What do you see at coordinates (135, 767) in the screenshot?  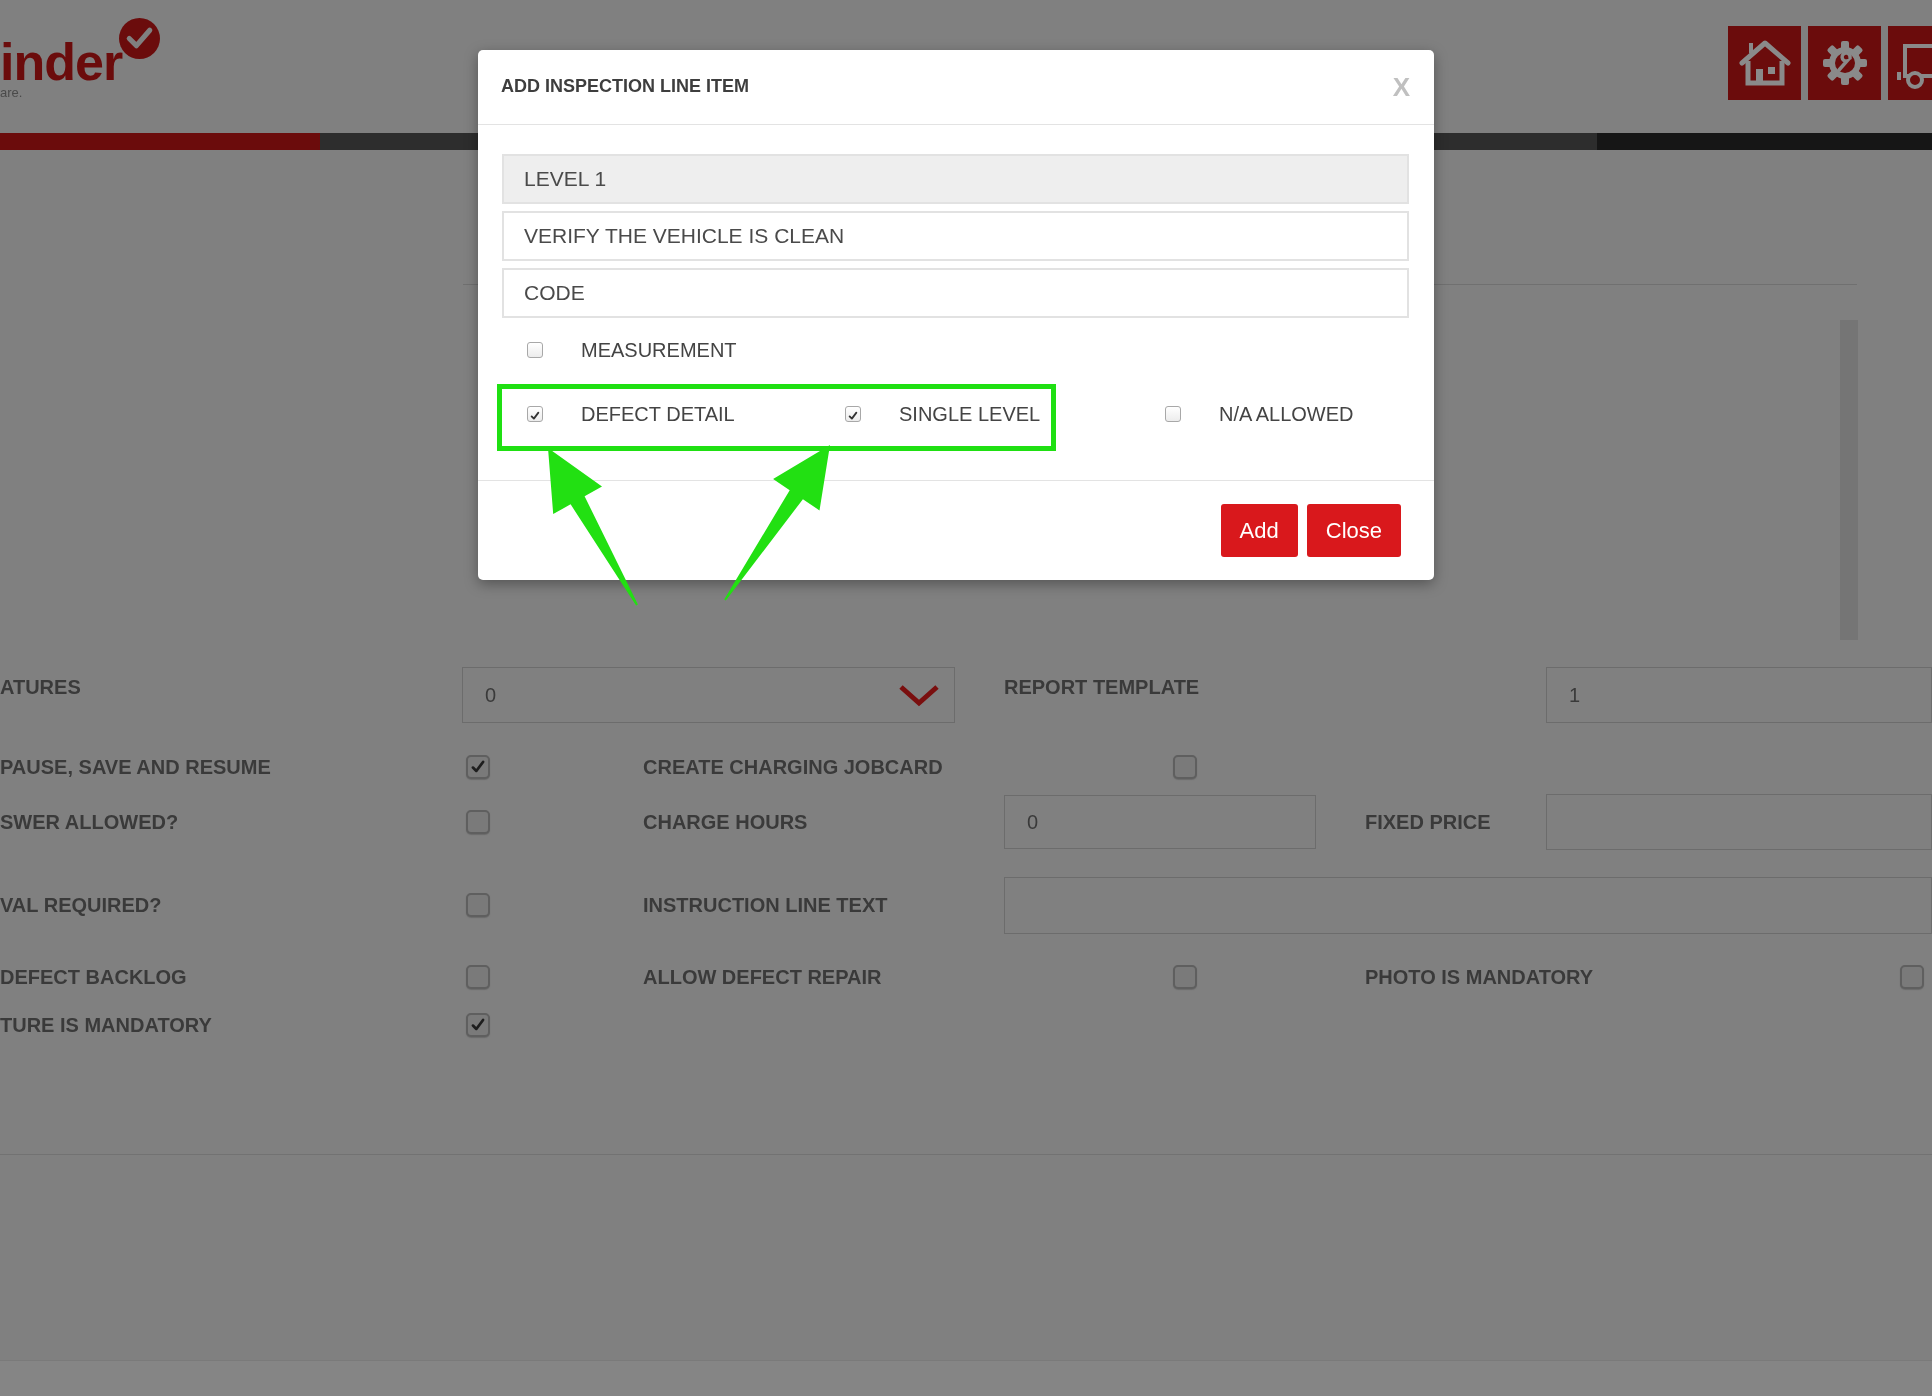 I see `field-label: PAUSE, SAVE AND RESUME` at bounding box center [135, 767].